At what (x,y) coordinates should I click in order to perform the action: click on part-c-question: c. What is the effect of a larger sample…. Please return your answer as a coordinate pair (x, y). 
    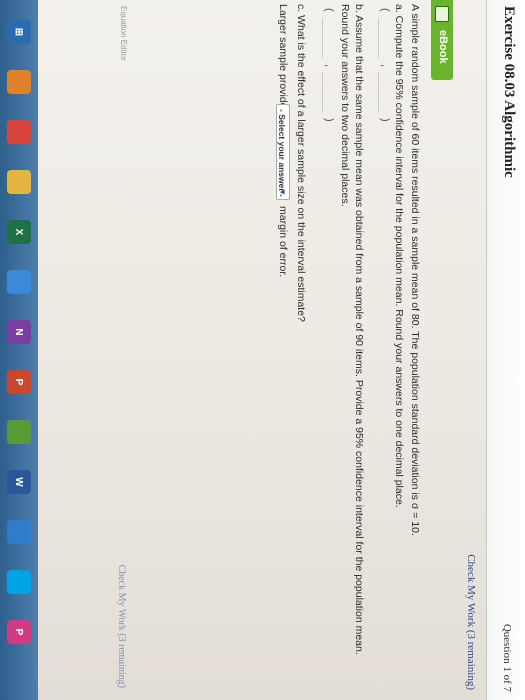
    Looking at the image, I should click on (301, 163).